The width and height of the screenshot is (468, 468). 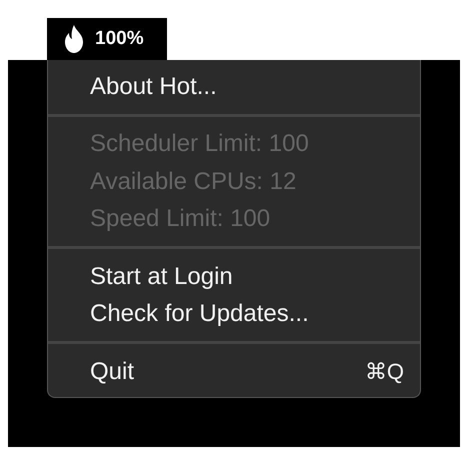 I want to click on menu-item: Start at Login, so click(x=234, y=277).